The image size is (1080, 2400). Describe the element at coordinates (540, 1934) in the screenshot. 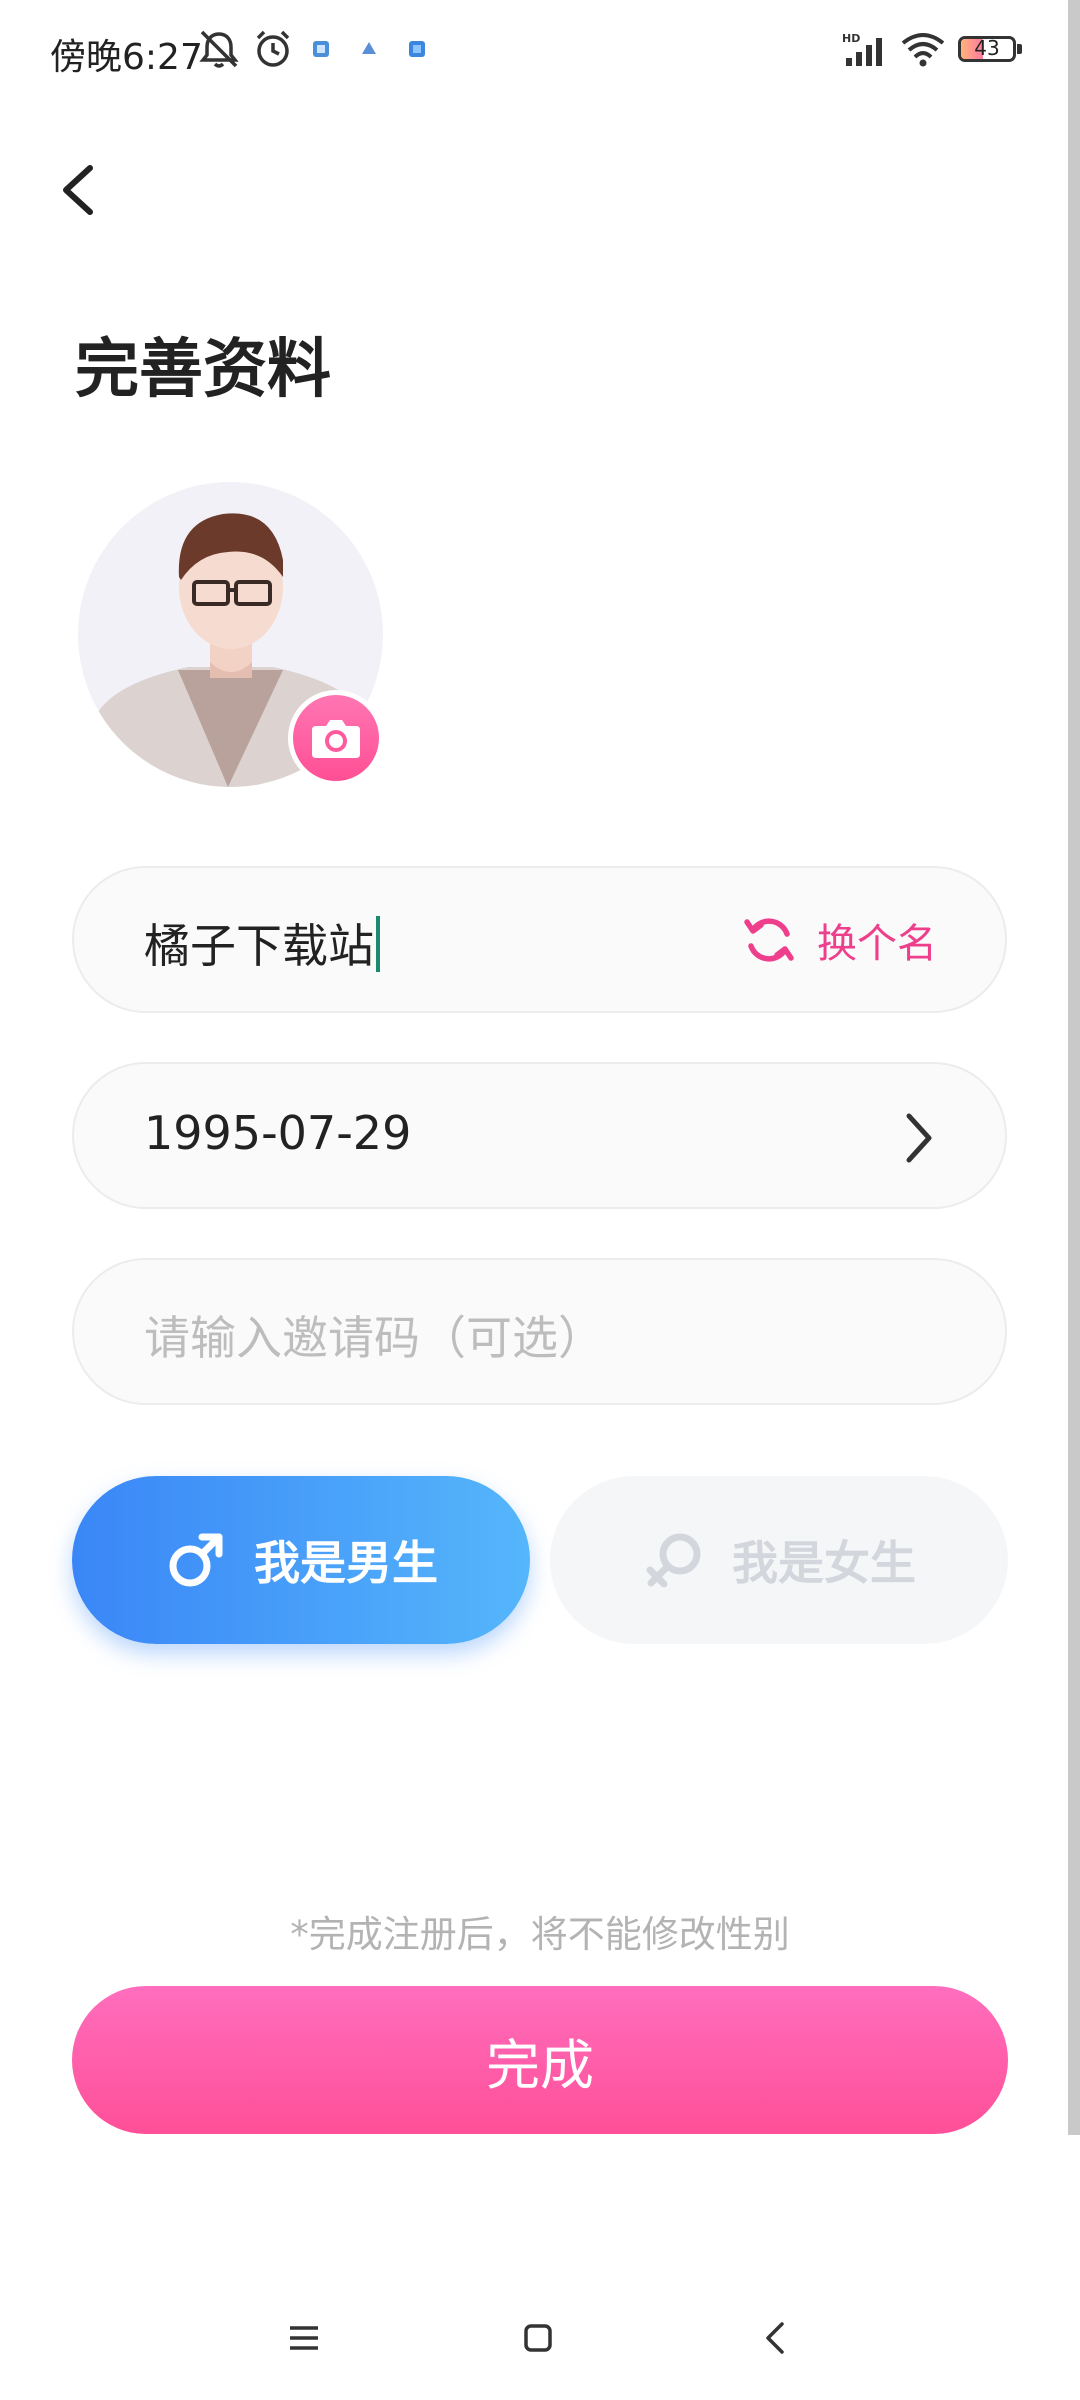

I see `gender-notice: *完成注册后，将不能修改性别` at that location.